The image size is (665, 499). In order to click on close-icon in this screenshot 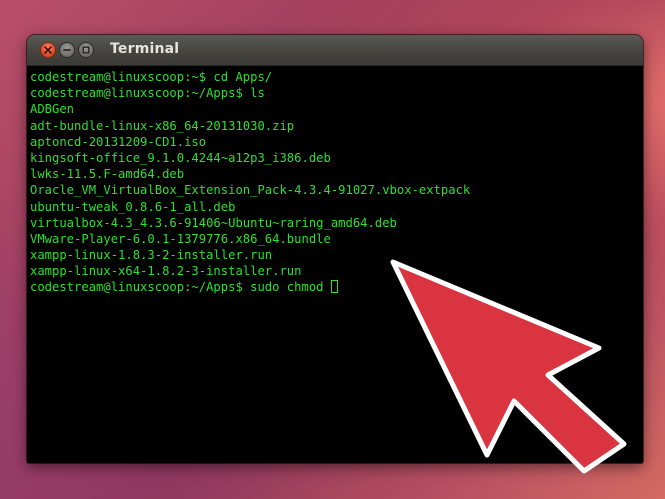, I will do `click(48, 50)`.